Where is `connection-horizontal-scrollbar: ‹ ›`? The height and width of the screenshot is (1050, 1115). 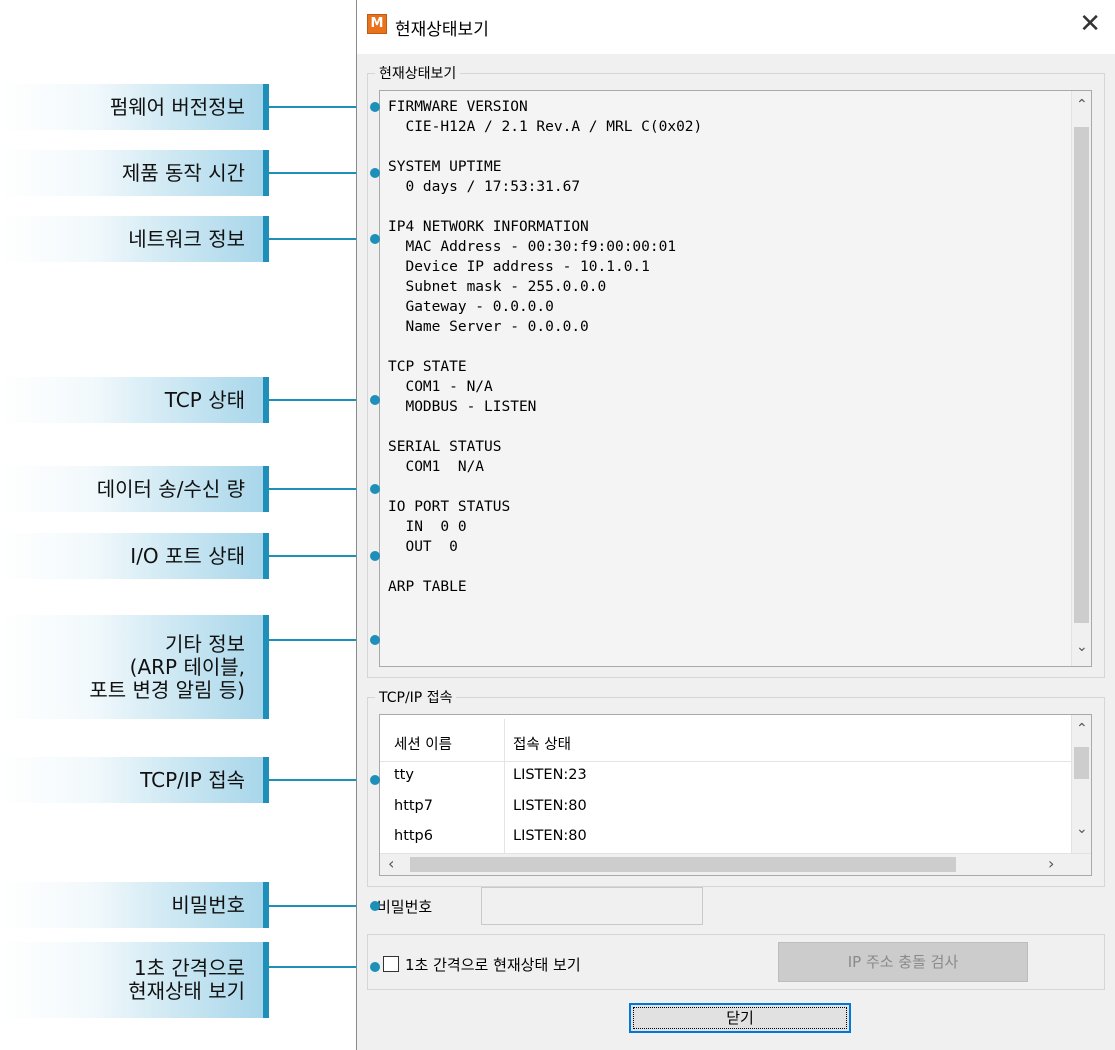
connection-horizontal-scrollbar: ‹ › is located at coordinates (735, 864).